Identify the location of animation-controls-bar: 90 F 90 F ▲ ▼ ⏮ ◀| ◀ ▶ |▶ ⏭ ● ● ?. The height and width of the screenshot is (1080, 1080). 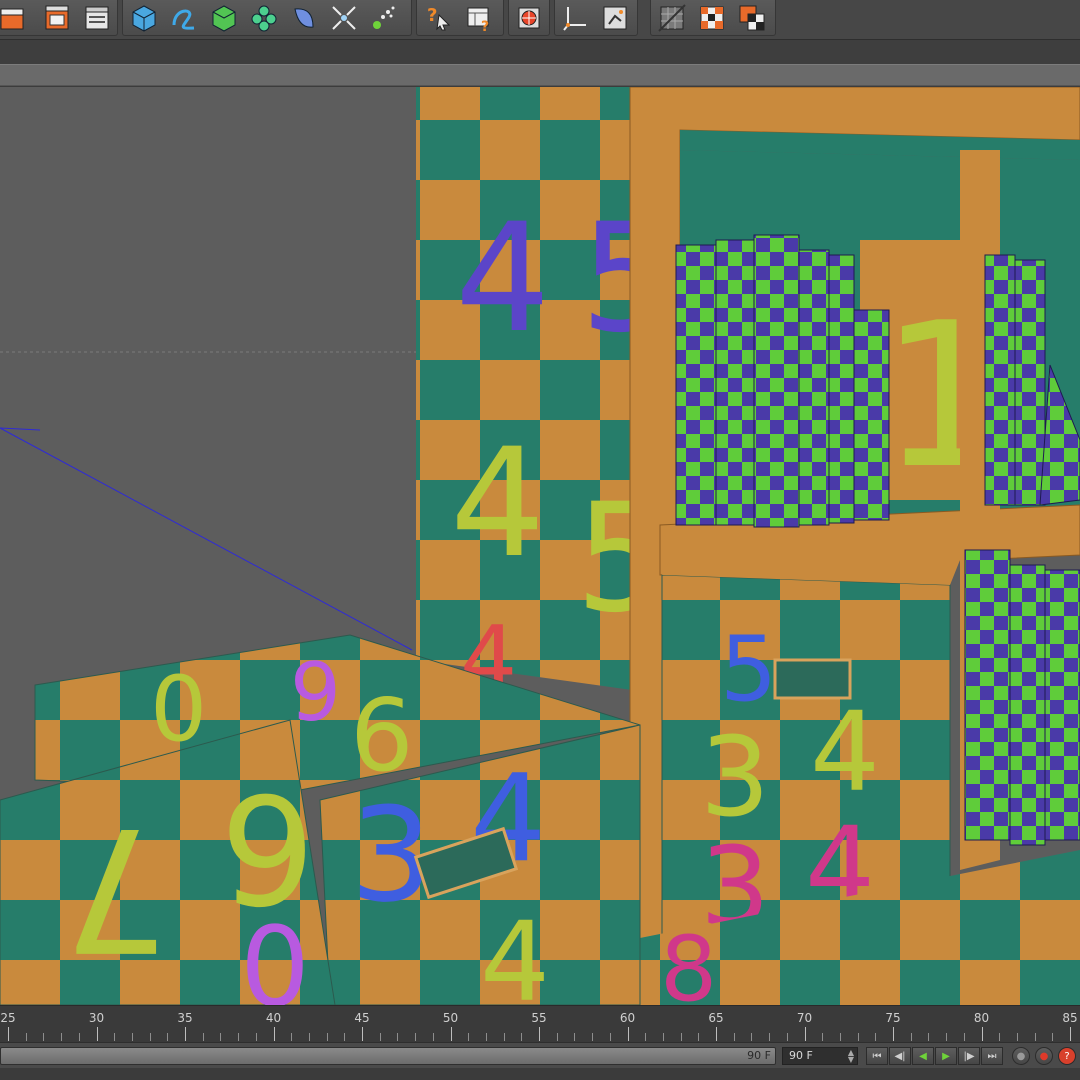
(540, 1055).